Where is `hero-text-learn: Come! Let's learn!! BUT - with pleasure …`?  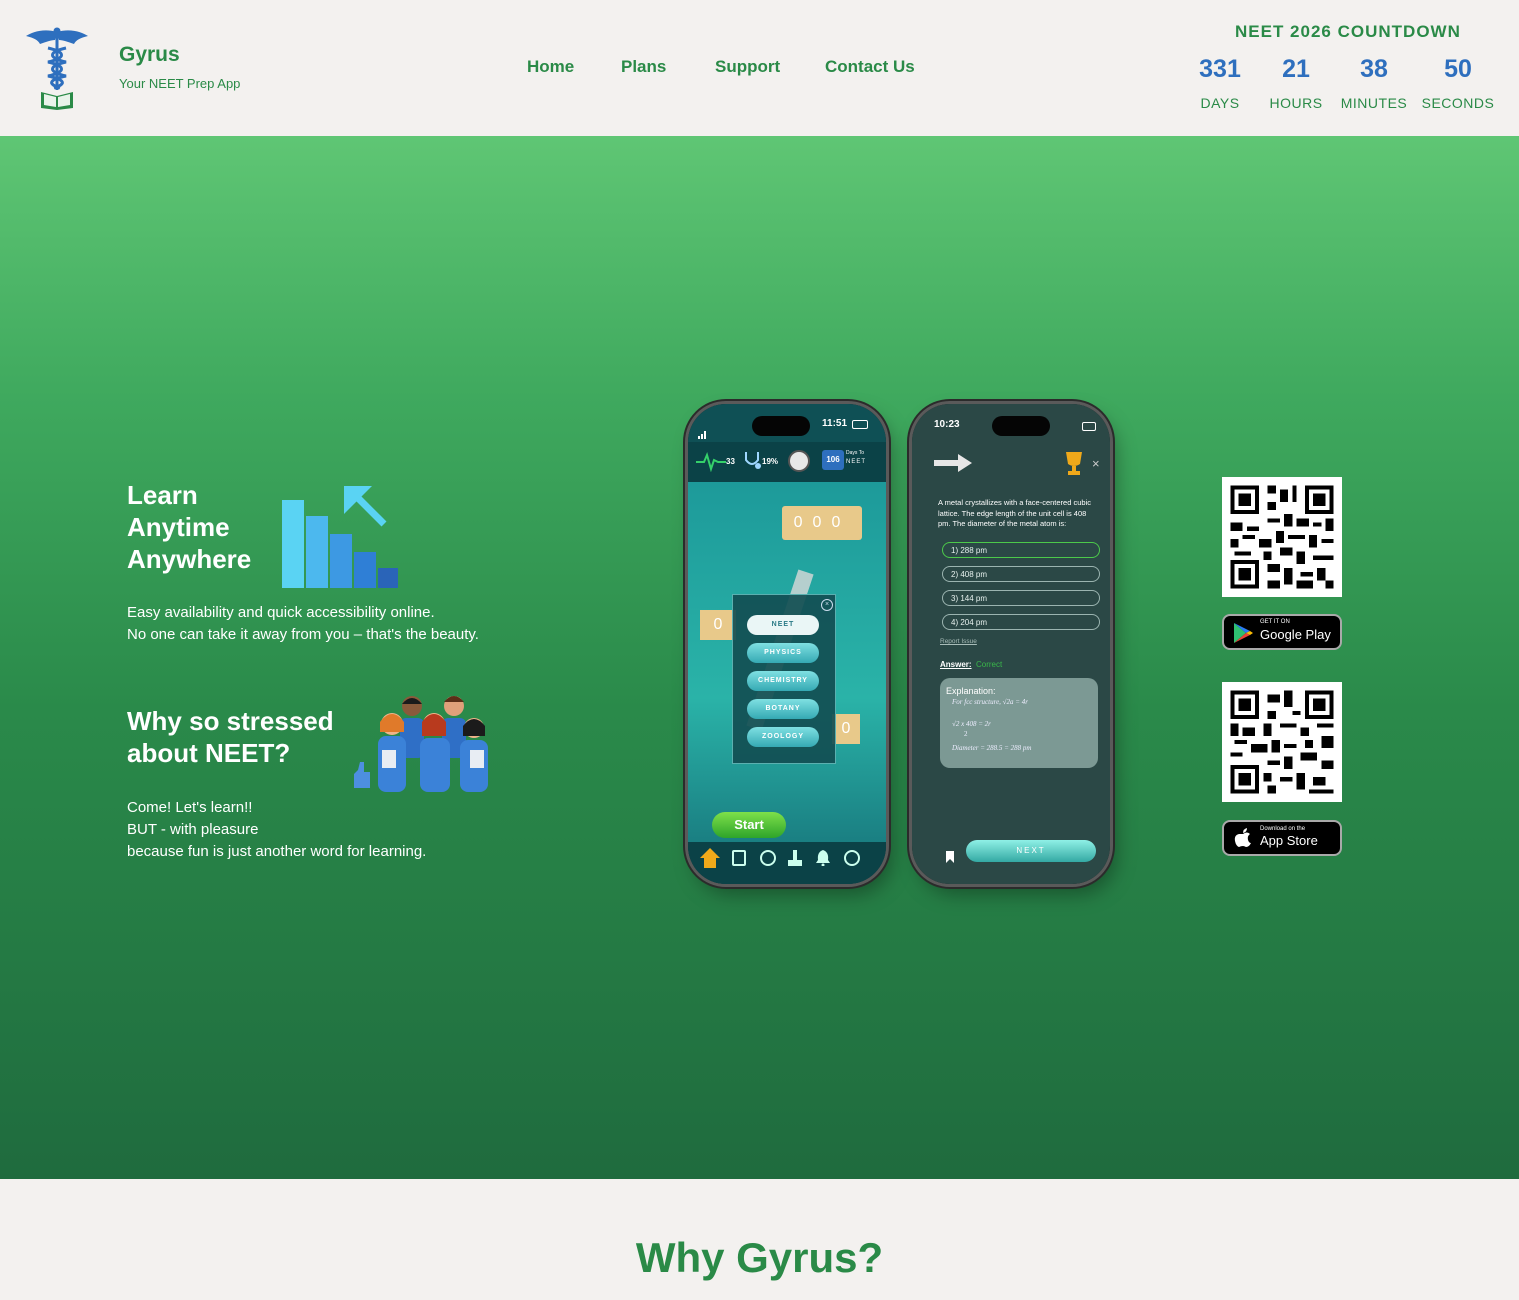 hero-text-learn: Come! Let's learn!! BUT - with pleasure … is located at coordinates (276, 830).